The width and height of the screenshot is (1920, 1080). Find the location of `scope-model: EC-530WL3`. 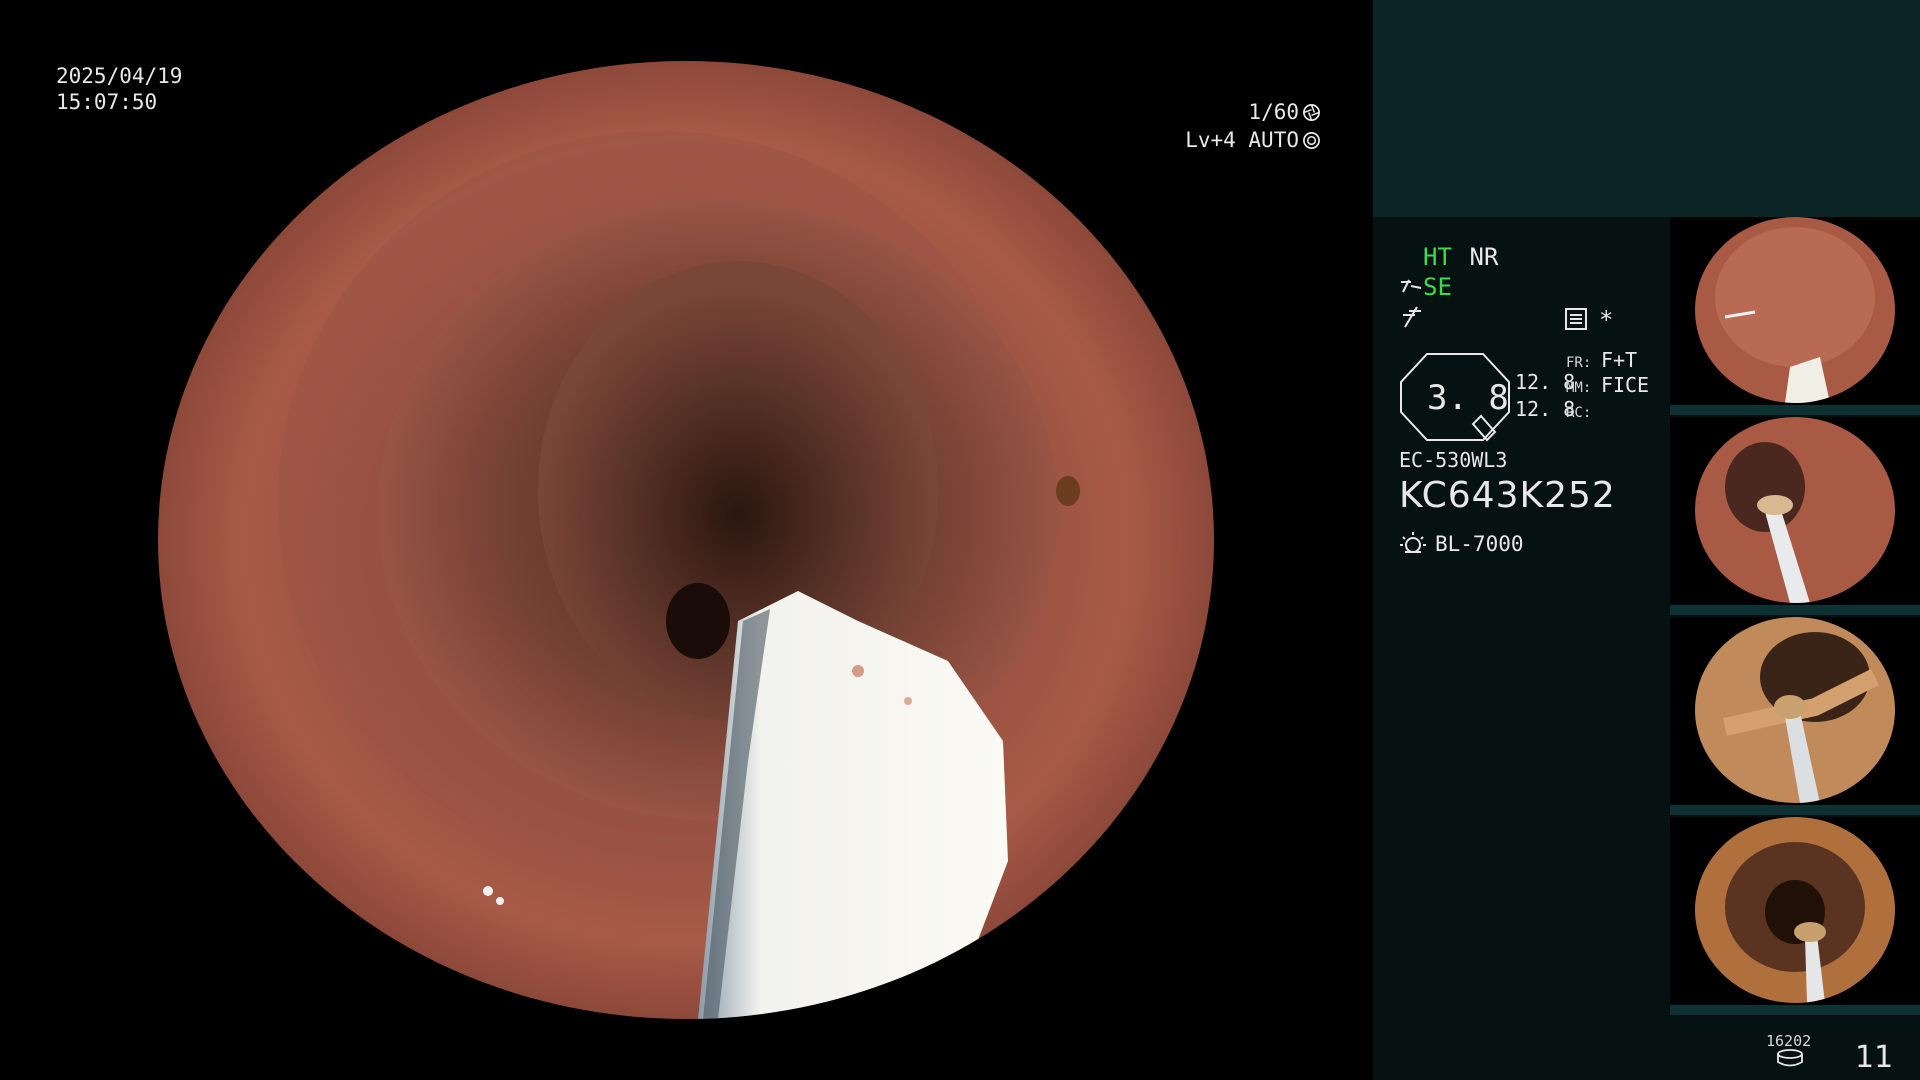

scope-model: EC-530WL3 is located at coordinates (1453, 460).